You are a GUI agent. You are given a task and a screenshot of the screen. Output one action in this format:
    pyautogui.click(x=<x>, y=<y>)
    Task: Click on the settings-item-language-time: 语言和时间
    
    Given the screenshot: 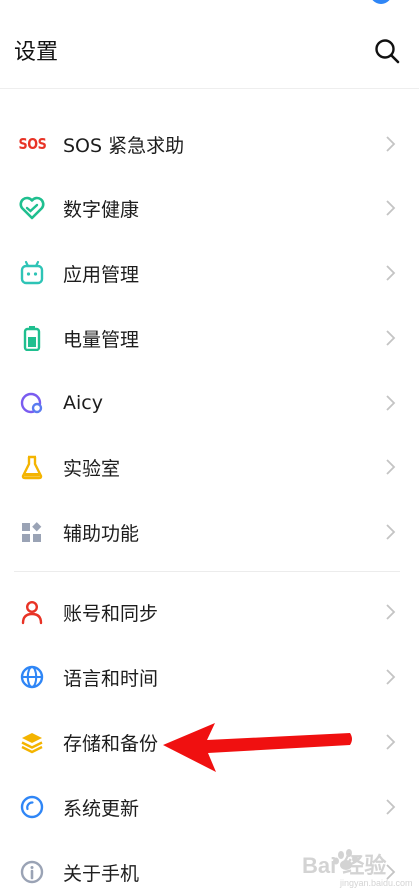 What is the action you would take?
    pyautogui.click(x=209, y=677)
    